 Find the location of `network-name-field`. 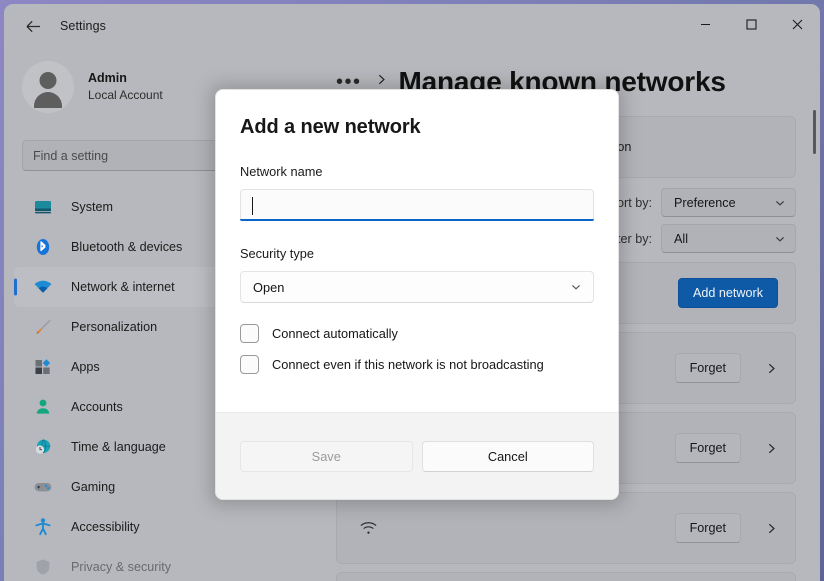

network-name-field is located at coordinates (417, 205).